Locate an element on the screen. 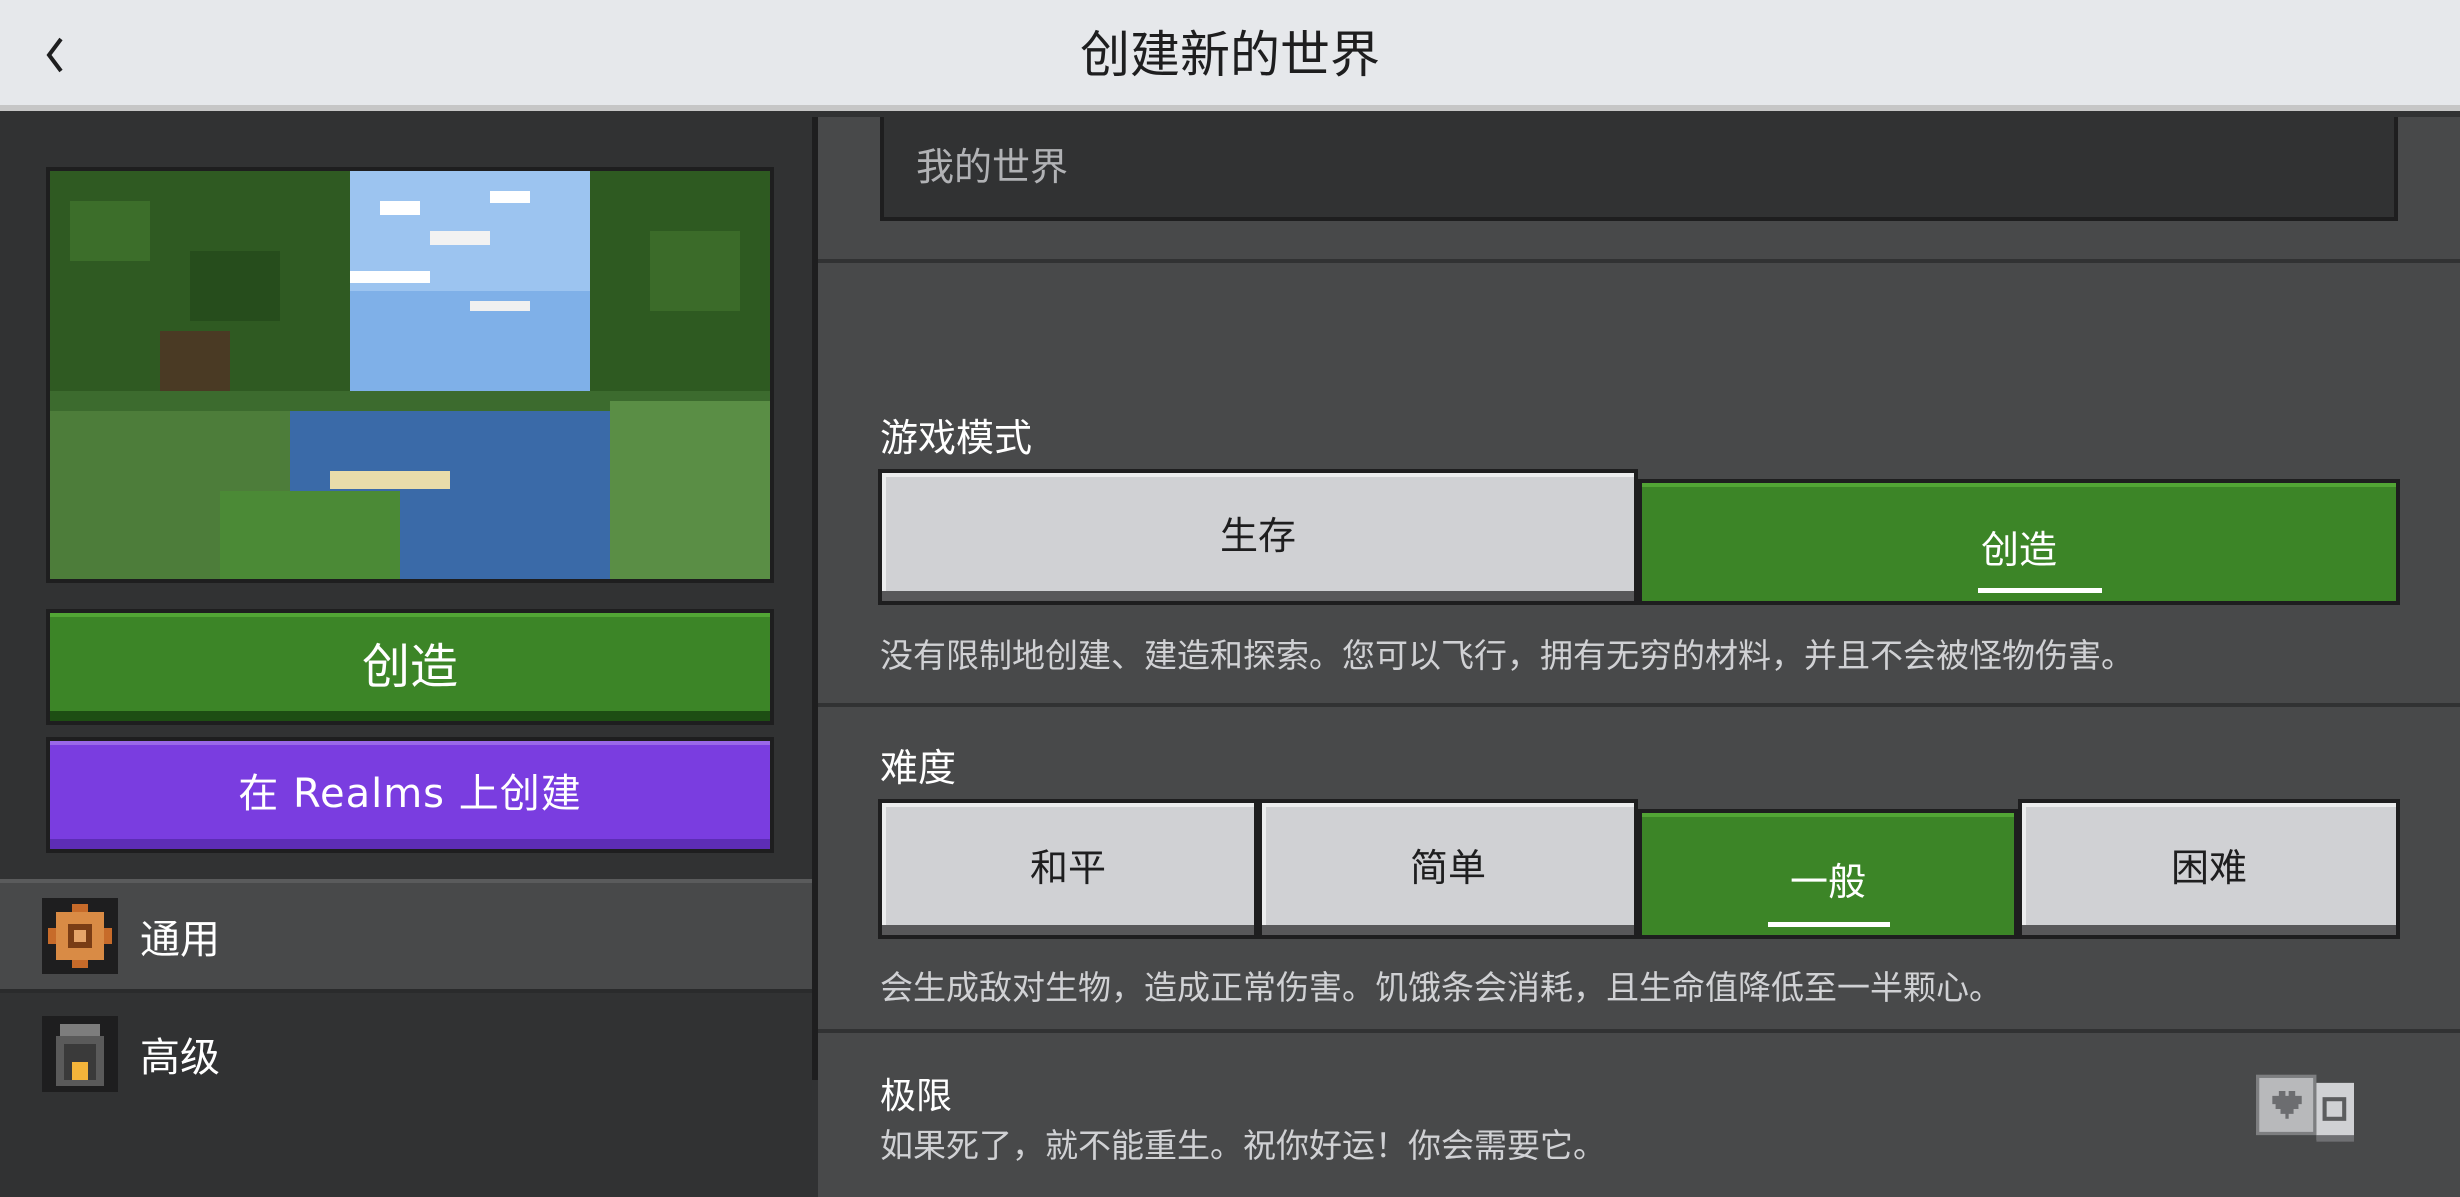 The width and height of the screenshot is (2460, 1197). nav-item-general: 通用 is located at coordinates (406, 936).